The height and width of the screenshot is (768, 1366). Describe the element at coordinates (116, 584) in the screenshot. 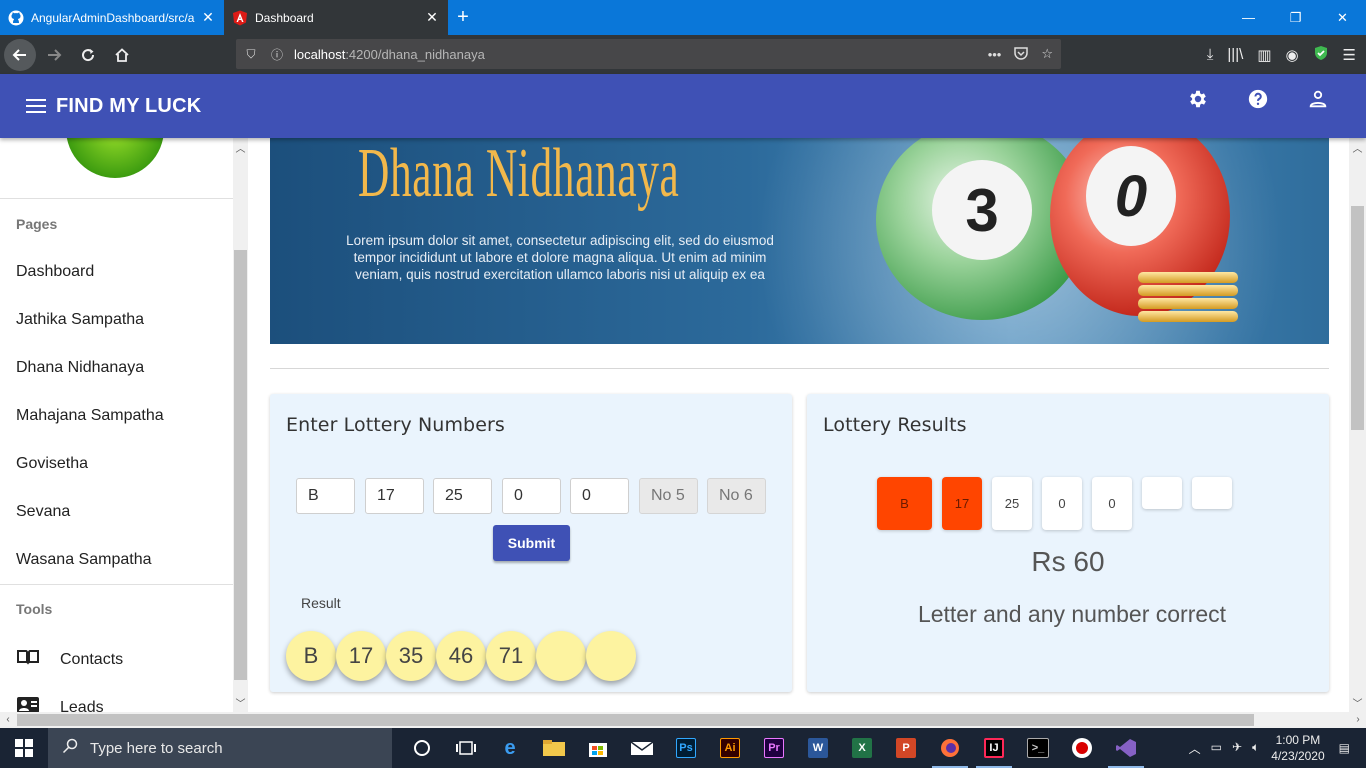

I see `divider` at that location.